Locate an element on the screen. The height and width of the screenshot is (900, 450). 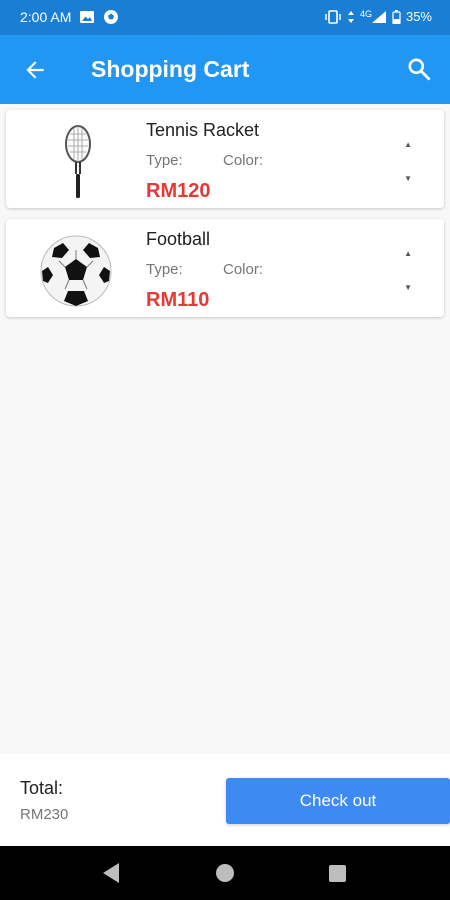
nav-home-icon is located at coordinates (225, 873).